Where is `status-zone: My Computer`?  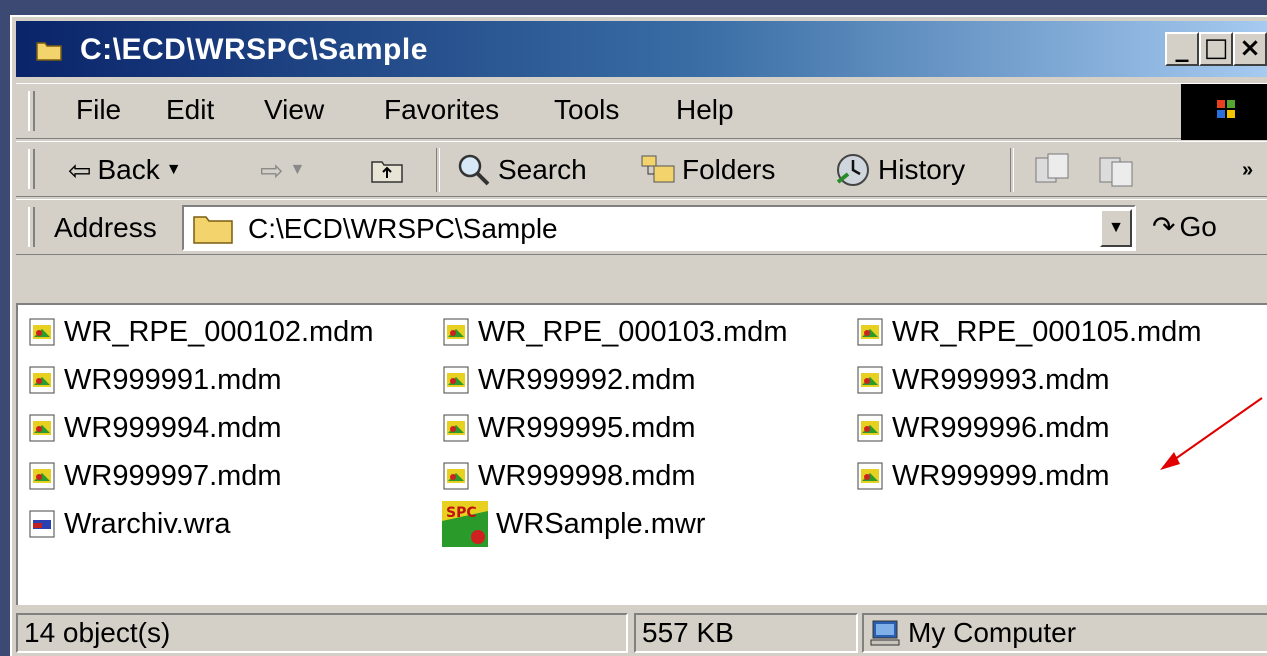 status-zone: My Computer is located at coordinates (1064, 633).